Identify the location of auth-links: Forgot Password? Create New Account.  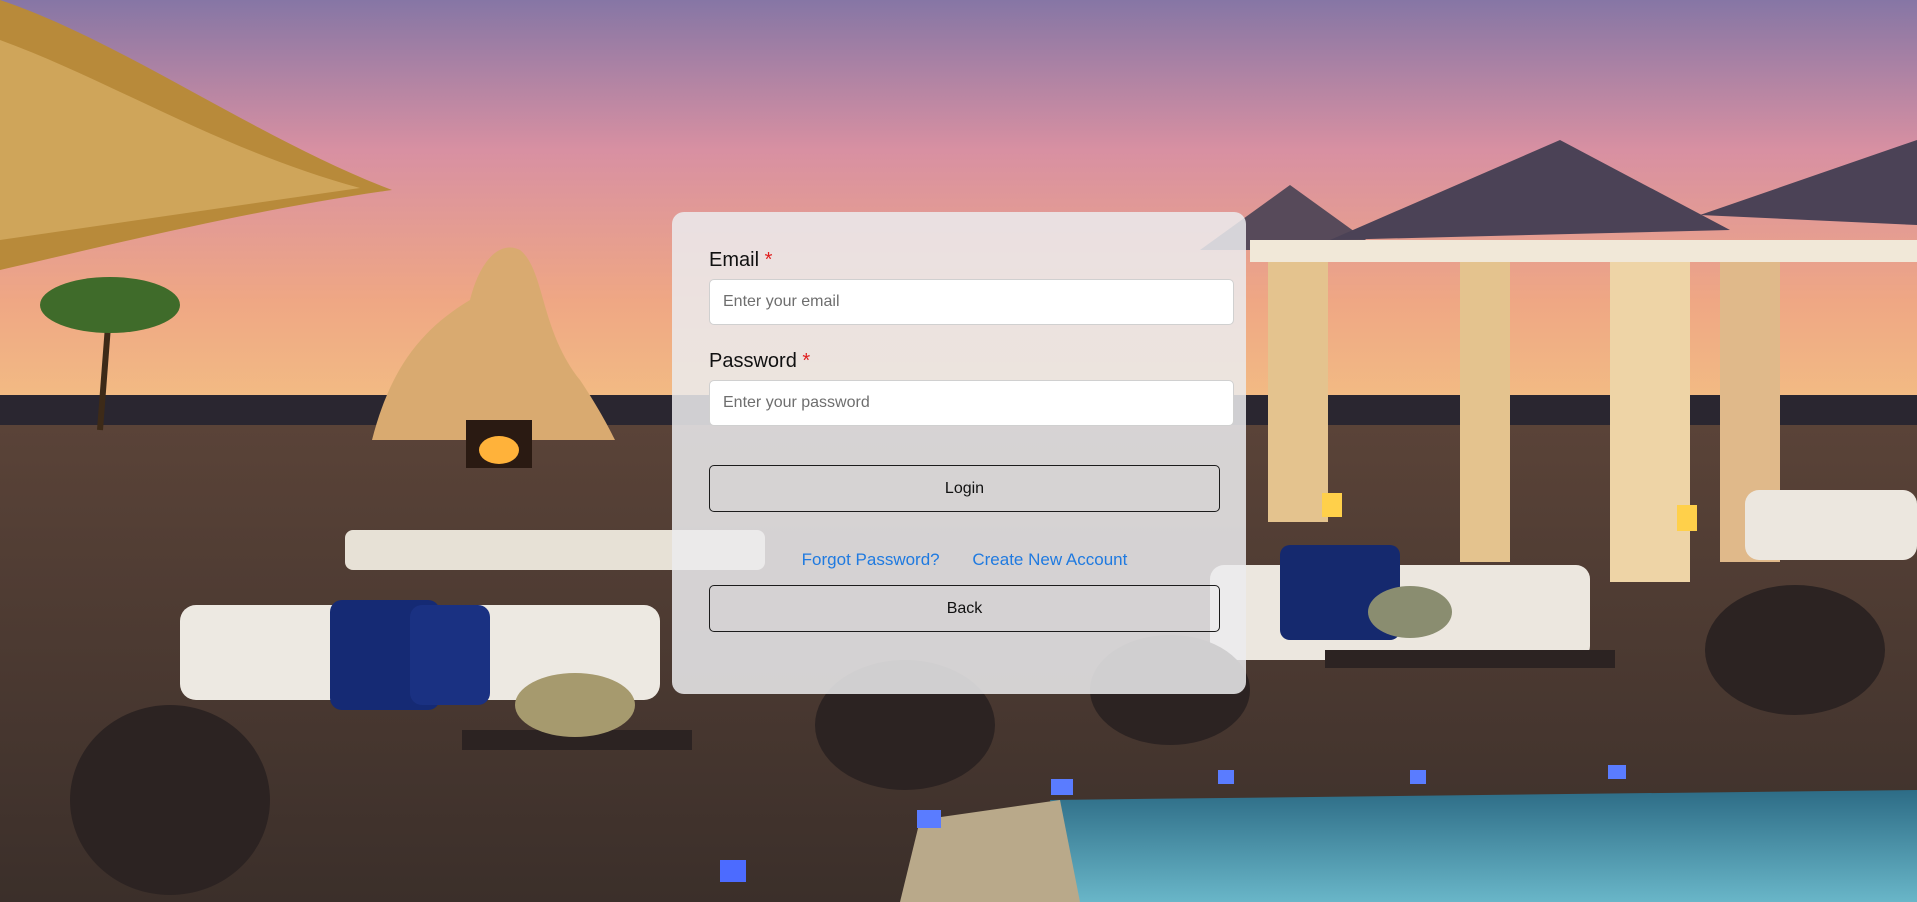
(964, 562).